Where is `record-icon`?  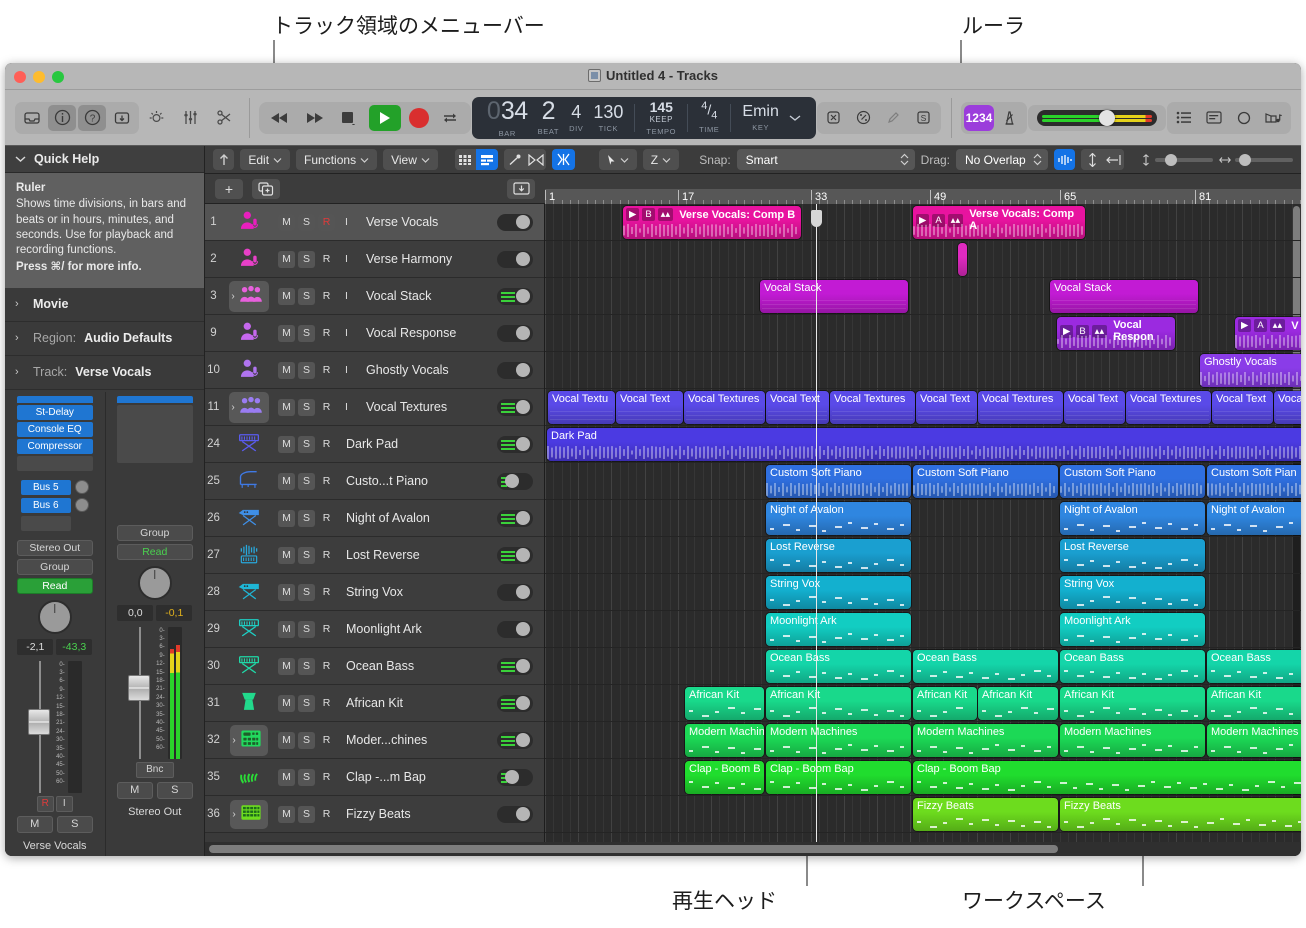 record-icon is located at coordinates (419, 117).